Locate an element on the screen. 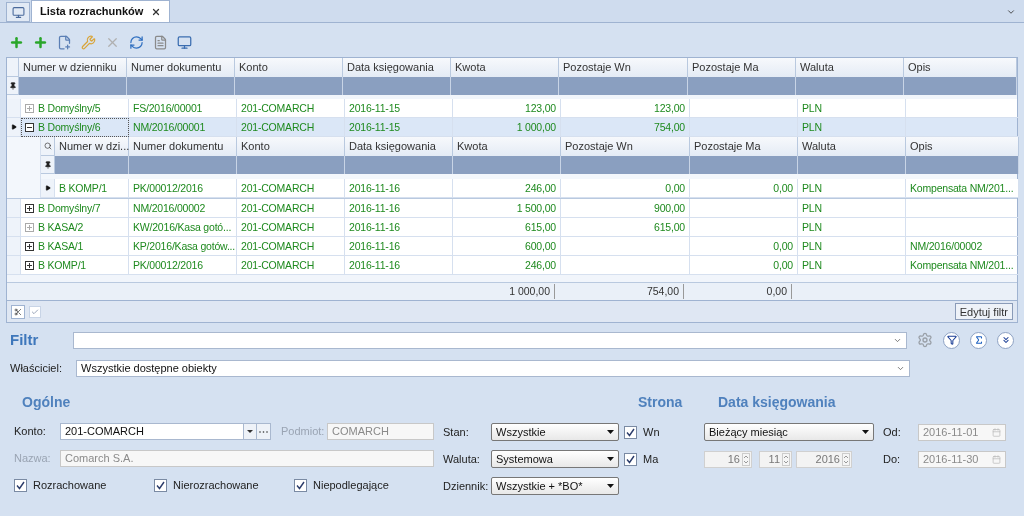 The height and width of the screenshot is (516, 1024). section-heading: Ogólne is located at coordinates (47, 402).